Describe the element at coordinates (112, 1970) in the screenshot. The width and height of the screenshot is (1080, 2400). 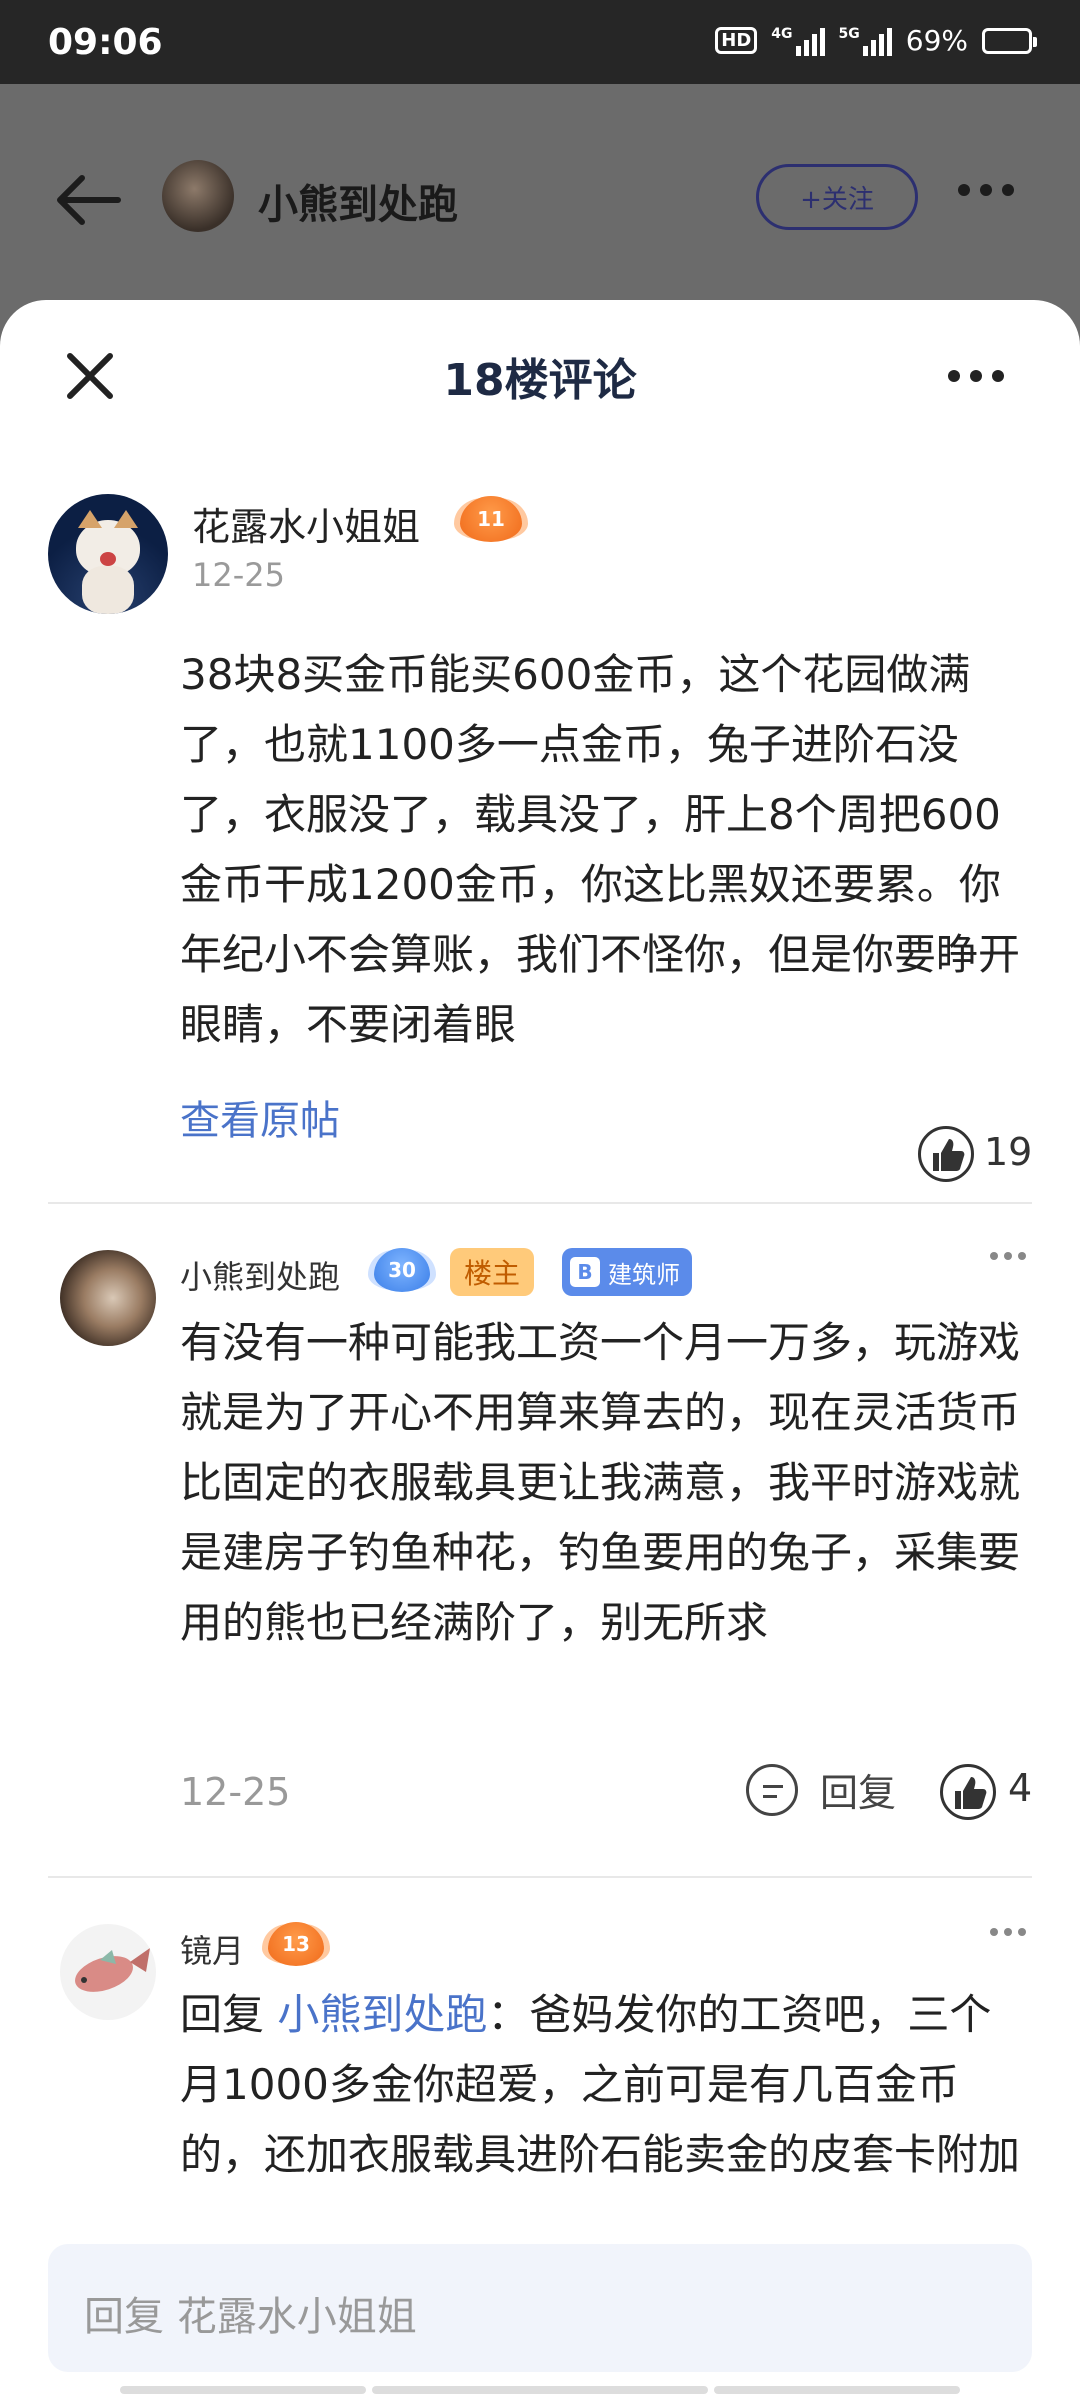
I see `fish-icon` at that location.